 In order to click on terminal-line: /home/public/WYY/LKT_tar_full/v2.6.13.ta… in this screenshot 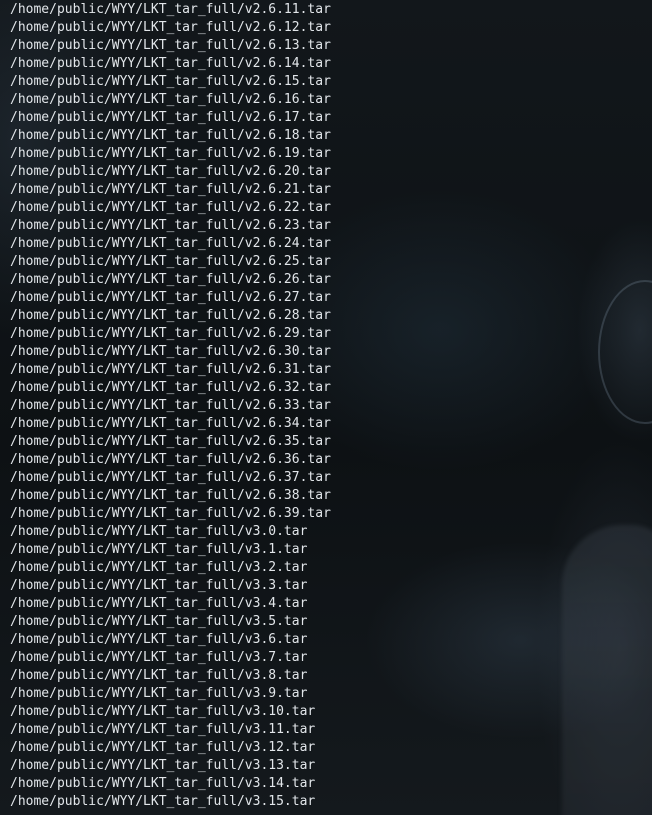, I will do `click(170, 45)`.